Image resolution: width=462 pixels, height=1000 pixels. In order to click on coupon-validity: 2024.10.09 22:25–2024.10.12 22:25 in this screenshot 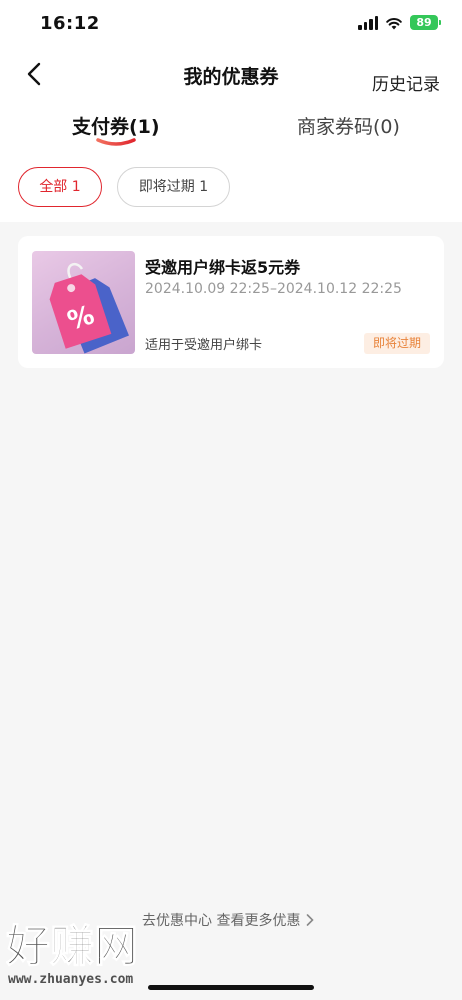, I will do `click(273, 289)`.